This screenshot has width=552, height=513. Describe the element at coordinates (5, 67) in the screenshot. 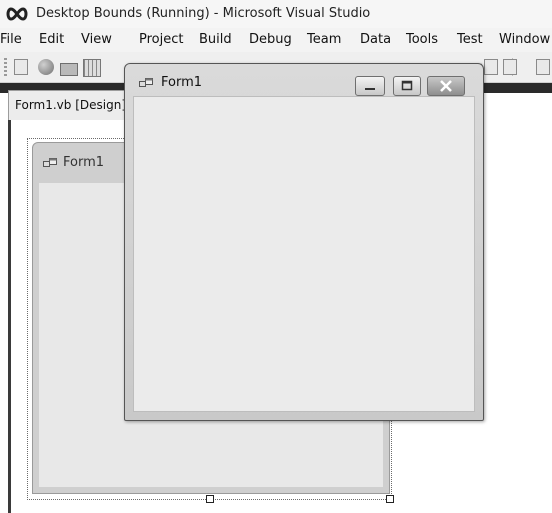

I see `toolbar-grip` at that location.